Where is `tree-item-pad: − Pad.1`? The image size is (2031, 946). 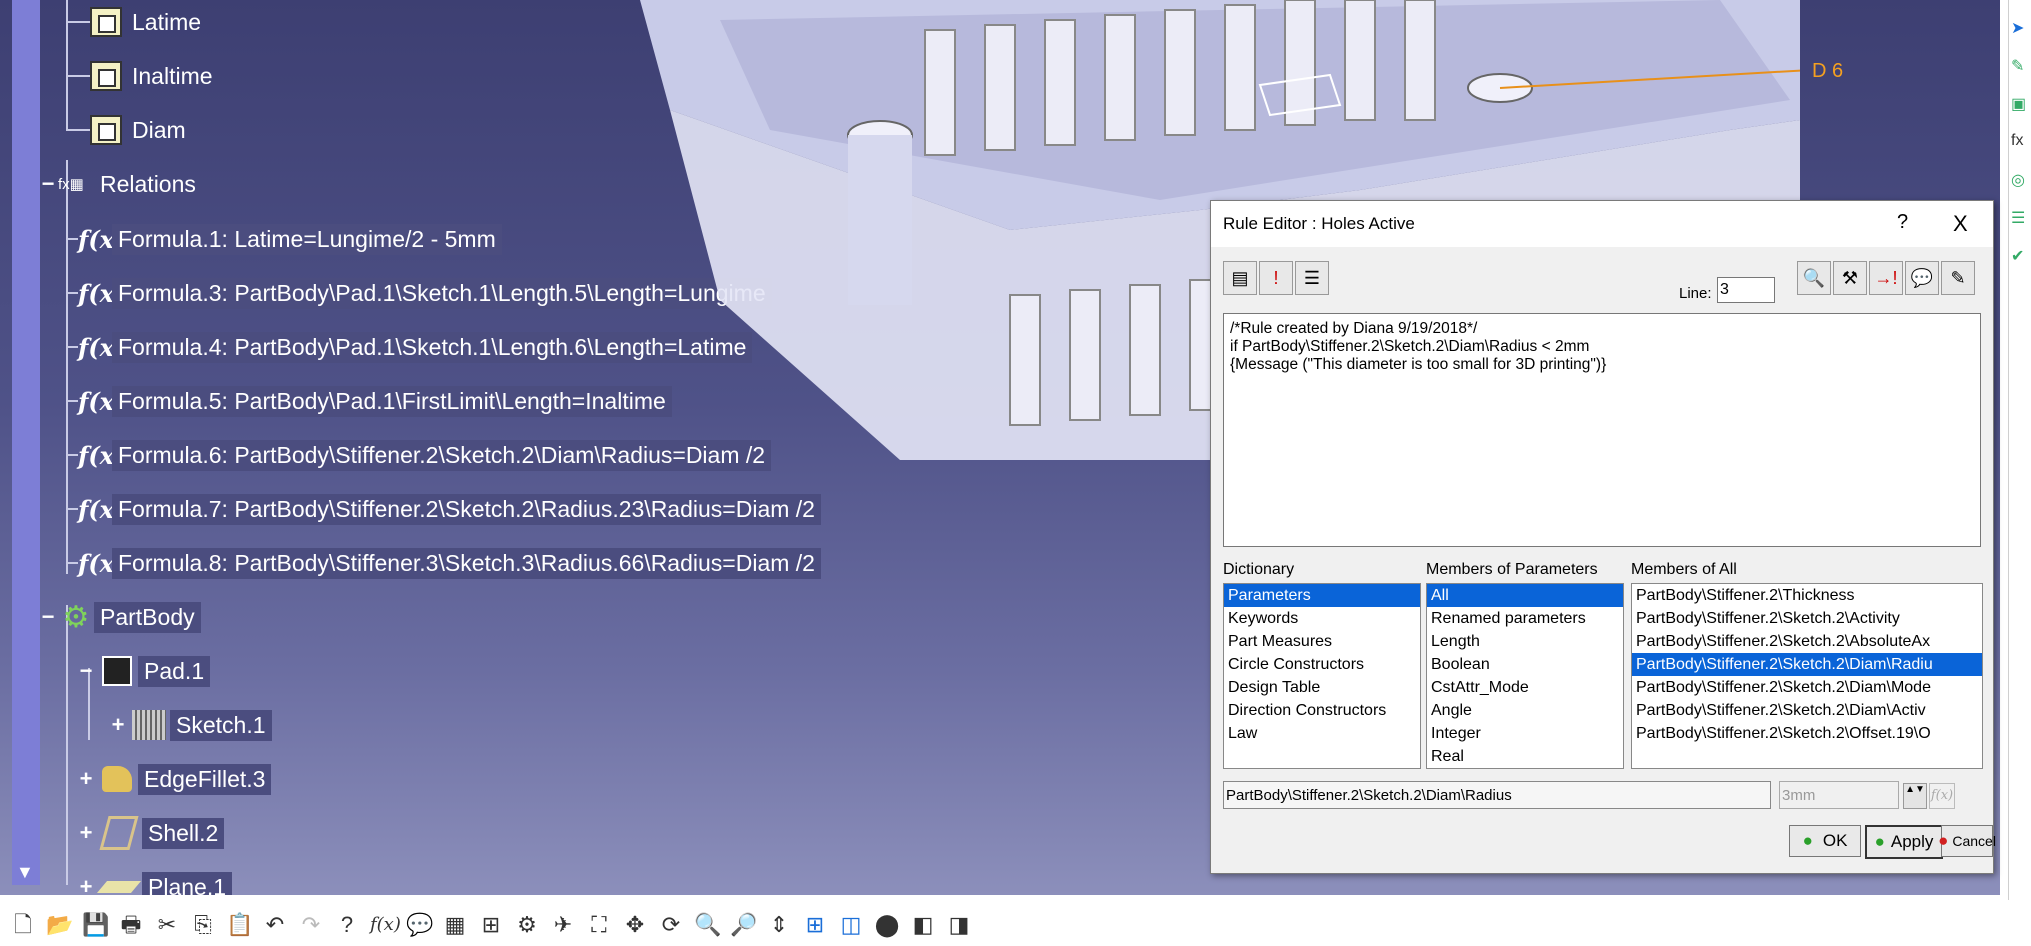
tree-item-pad: − Pad.1 is located at coordinates (143, 671).